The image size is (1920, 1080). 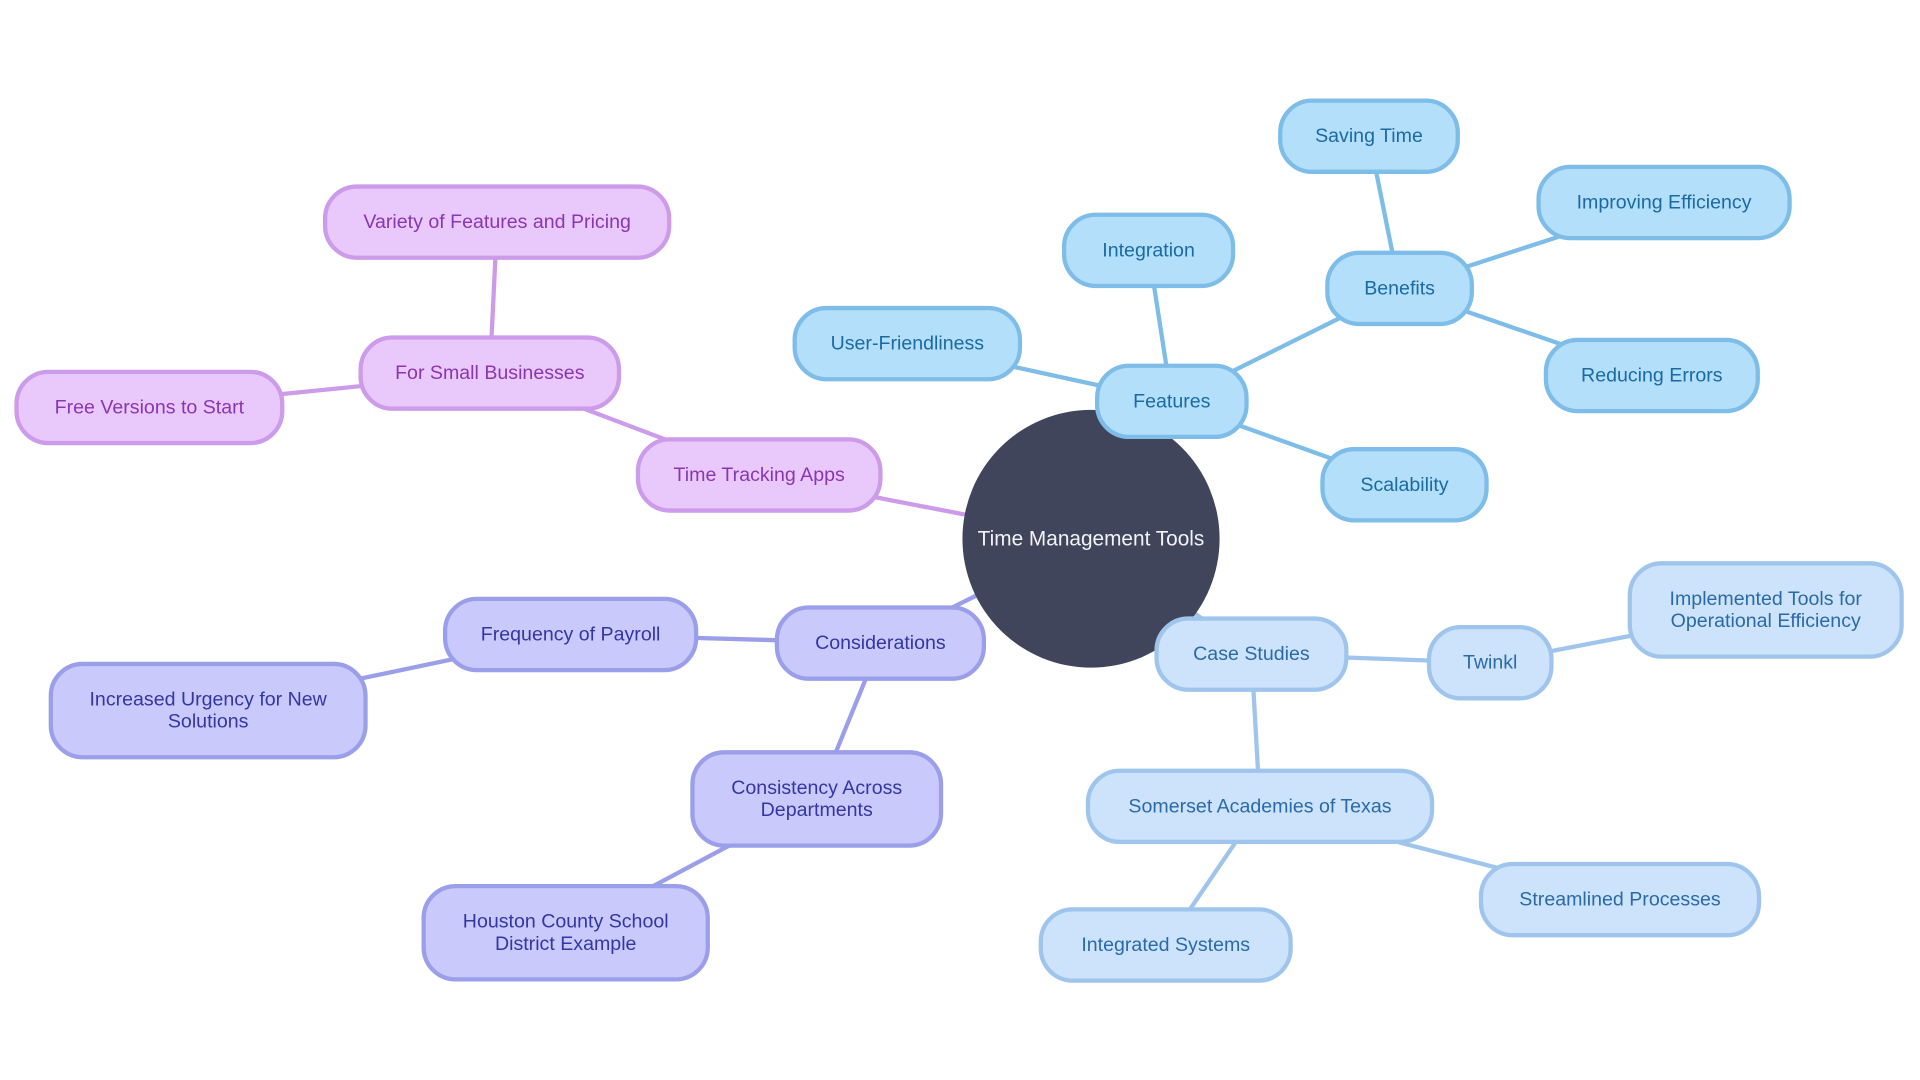 I want to click on node-considerations: Considerations, so click(x=880, y=643).